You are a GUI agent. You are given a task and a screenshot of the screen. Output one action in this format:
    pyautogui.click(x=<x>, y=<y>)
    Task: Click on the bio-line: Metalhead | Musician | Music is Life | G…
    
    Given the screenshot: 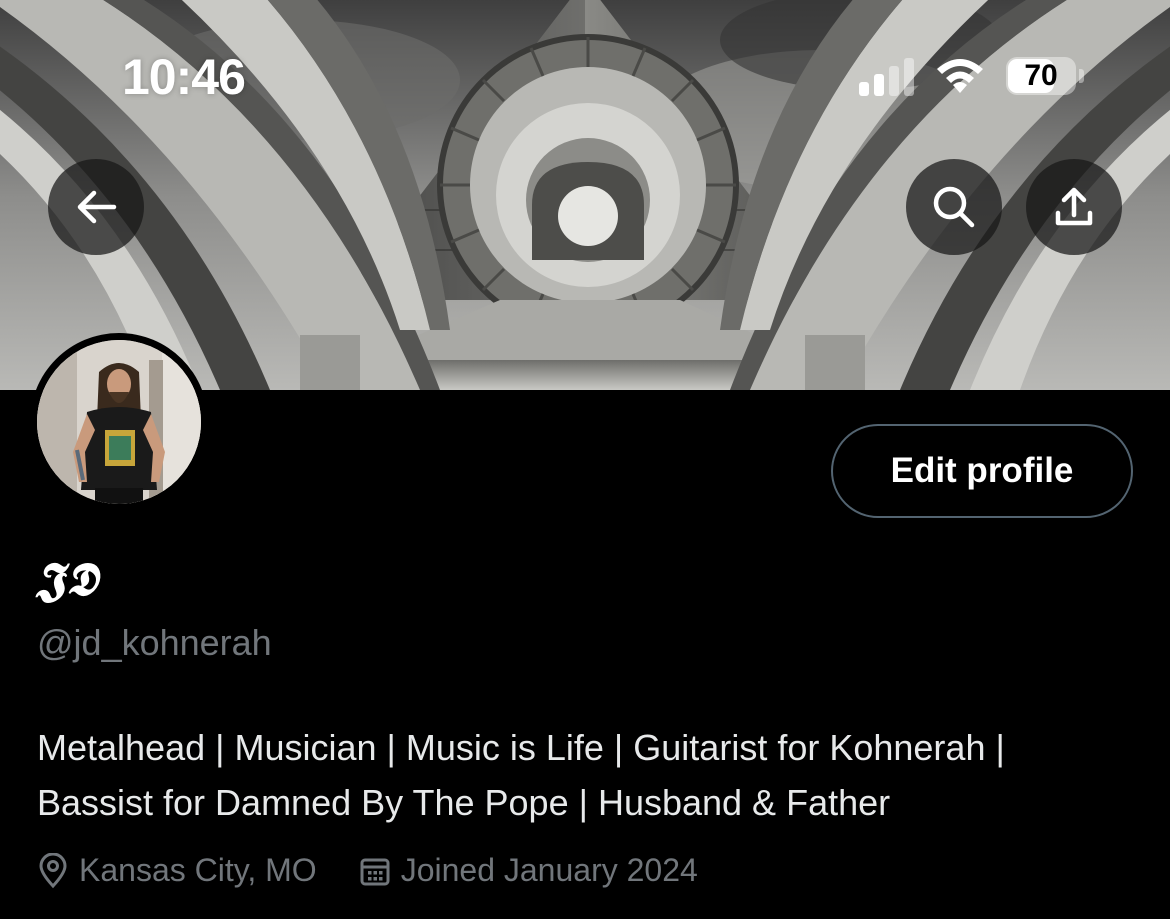 What is the action you would take?
    pyautogui.click(x=521, y=747)
    